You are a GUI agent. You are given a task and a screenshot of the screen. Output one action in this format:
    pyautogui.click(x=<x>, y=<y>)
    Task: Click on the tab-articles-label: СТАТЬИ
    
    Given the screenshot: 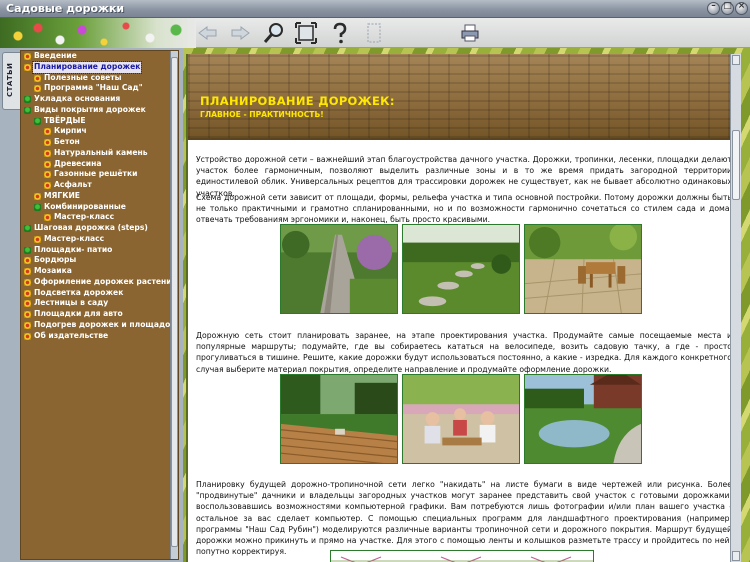 What is the action you would take?
    pyautogui.click(x=10, y=79)
    